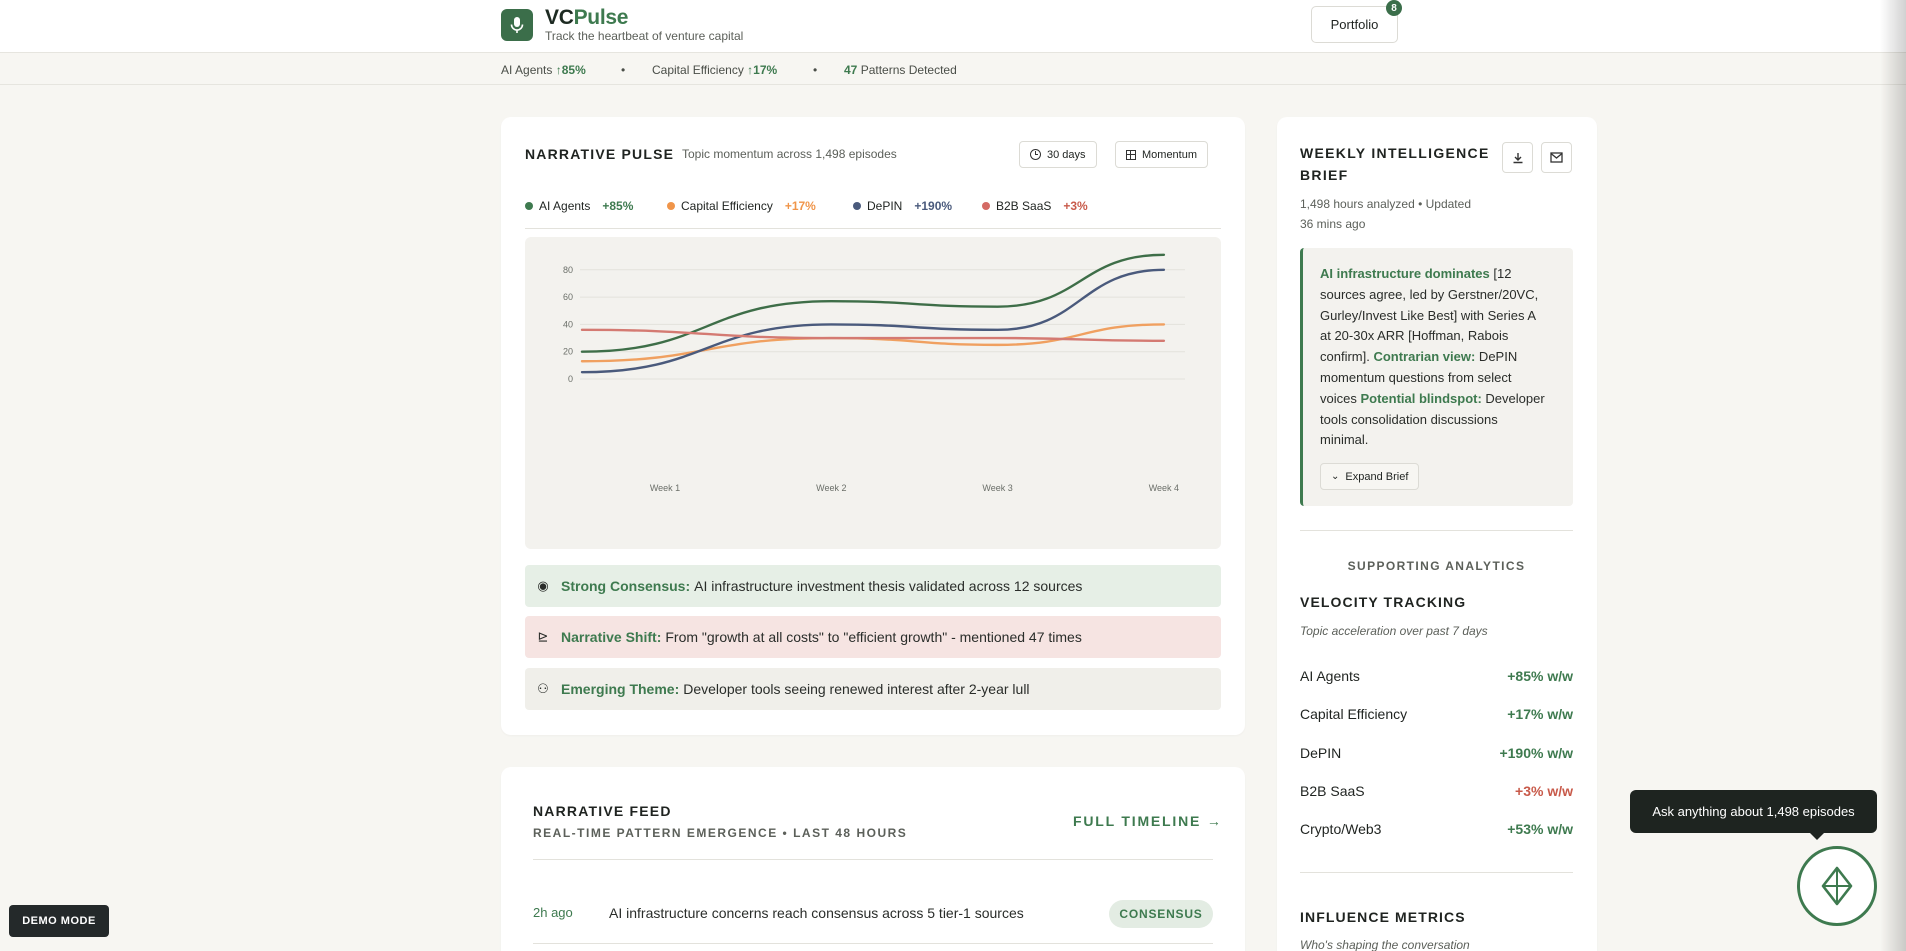 This screenshot has height=951, width=1906. I want to click on download-brief-button, so click(1517, 157).